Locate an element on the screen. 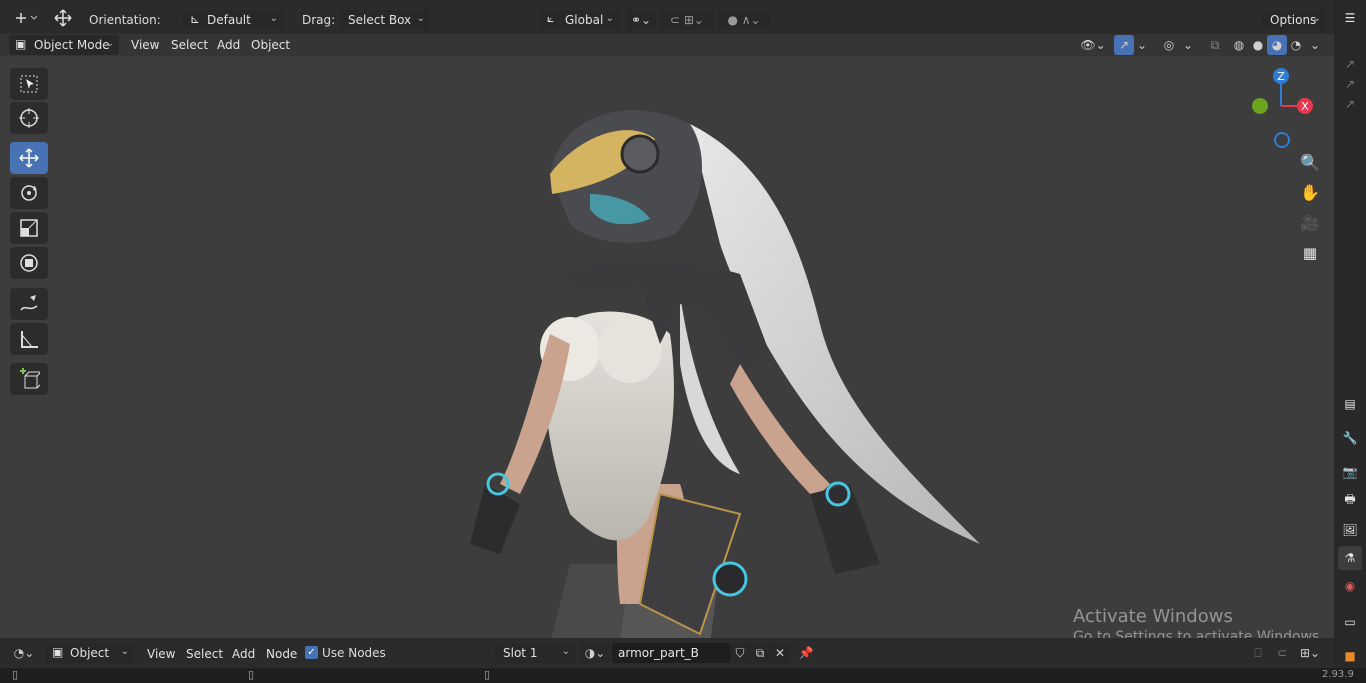 Image resolution: width=1366 pixels, height=683 pixels. proportional-editing: ● ∧⌄ is located at coordinates (744, 20).